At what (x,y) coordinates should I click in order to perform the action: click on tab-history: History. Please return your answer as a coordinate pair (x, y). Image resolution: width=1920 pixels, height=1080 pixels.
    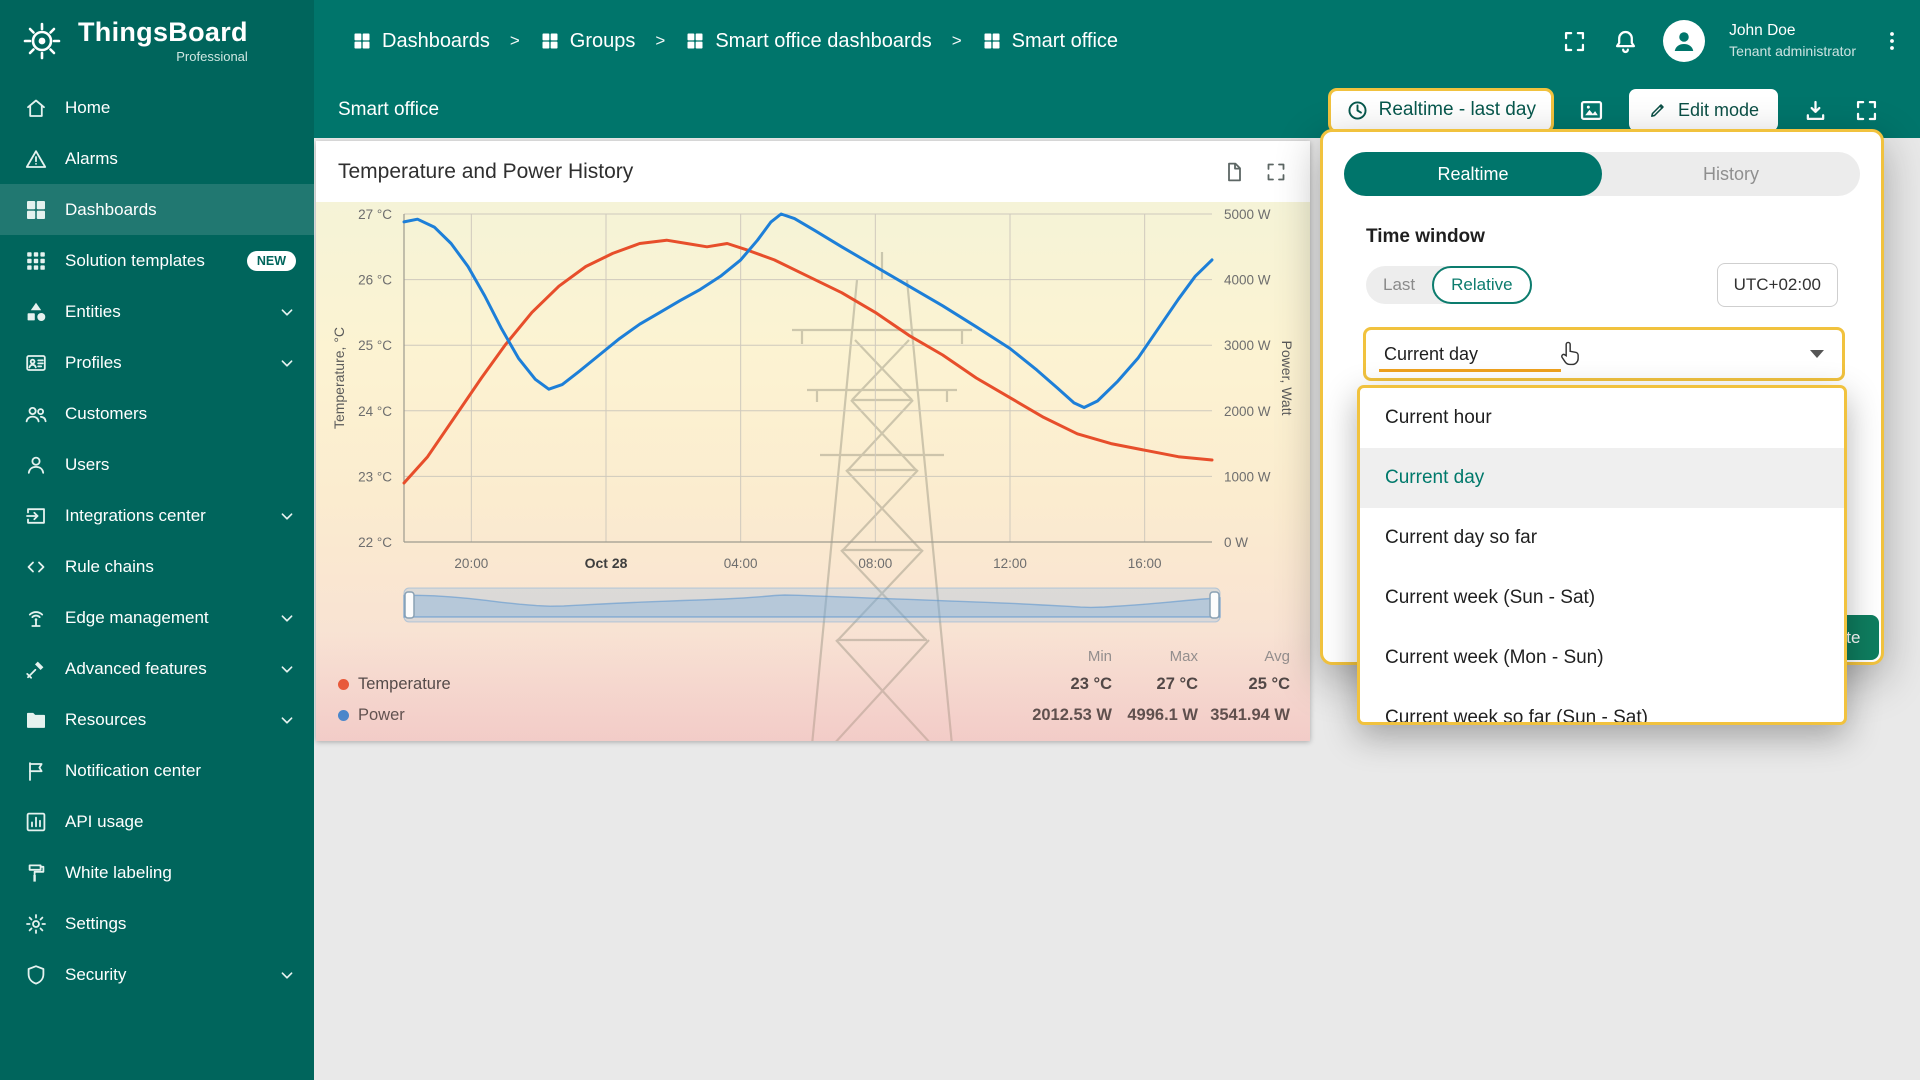
    Looking at the image, I should click on (1731, 174).